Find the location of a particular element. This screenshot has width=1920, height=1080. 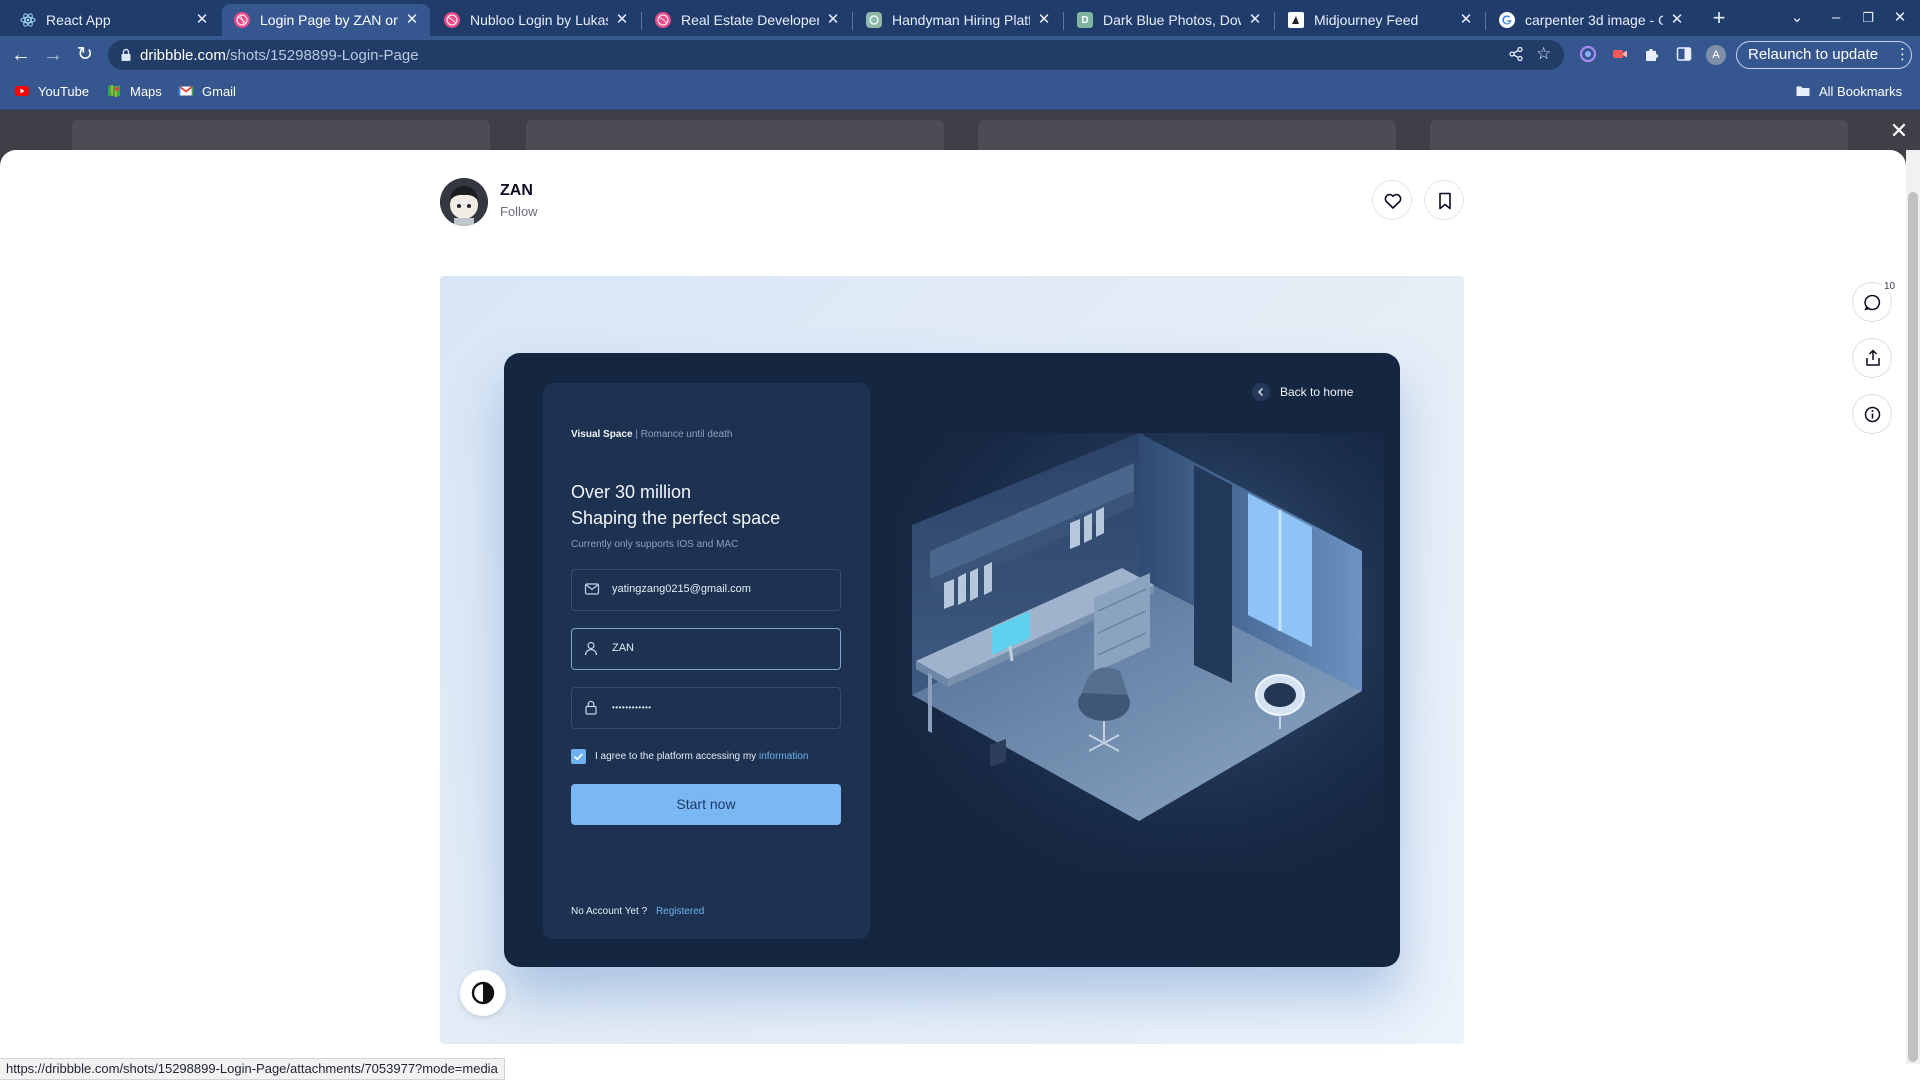

youtube-icon is located at coordinates (22, 91).